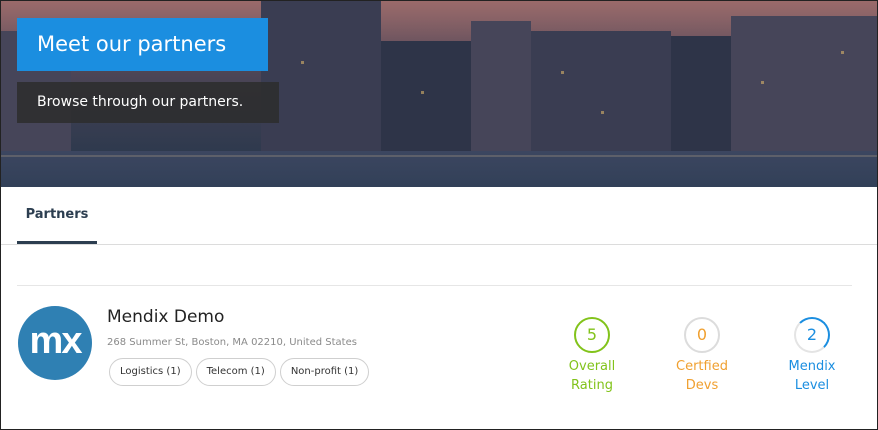 The width and height of the screenshot is (878, 430). I want to click on water, so click(439, 169).